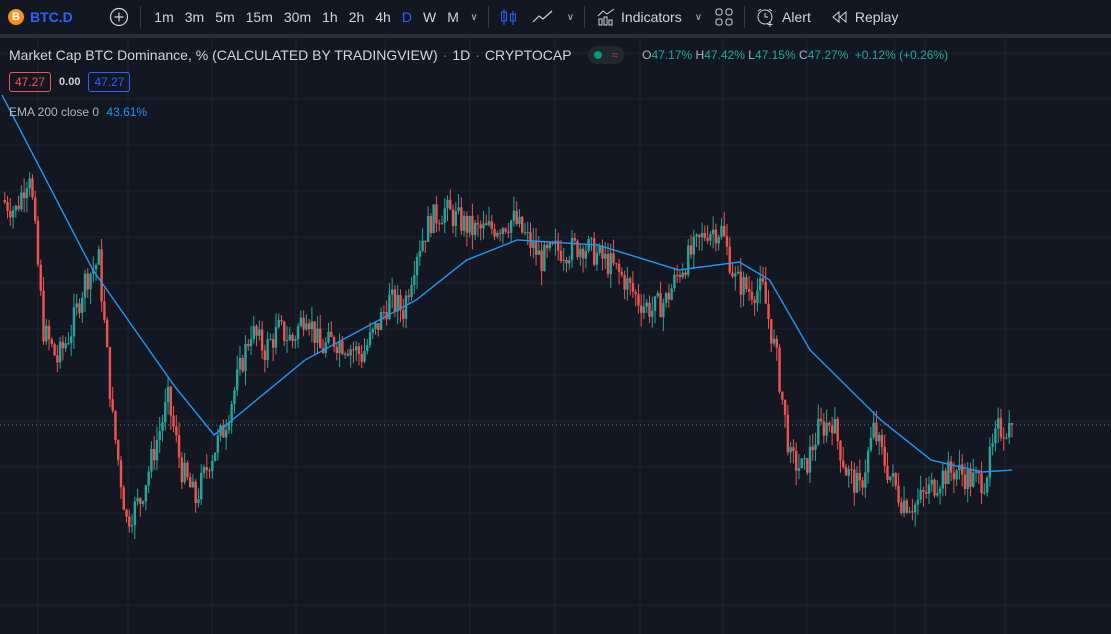 This screenshot has height=634, width=1111. I want to click on interval-2h: 2h, so click(356, 17).